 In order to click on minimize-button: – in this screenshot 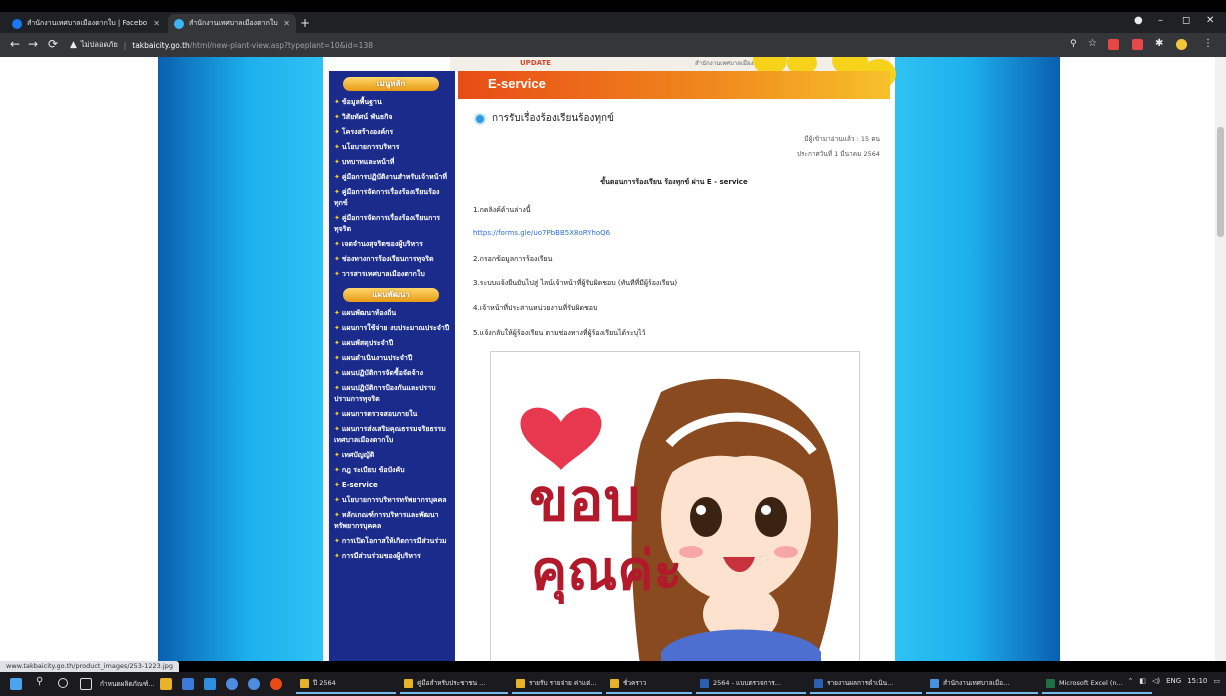, I will do `click(1160, 20)`.